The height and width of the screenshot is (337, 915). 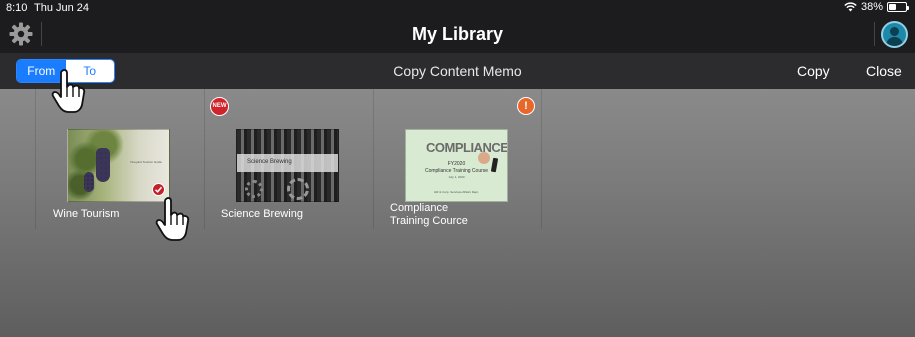 What do you see at coordinates (219, 106) in the screenshot?
I see `new-badge: NEW` at bounding box center [219, 106].